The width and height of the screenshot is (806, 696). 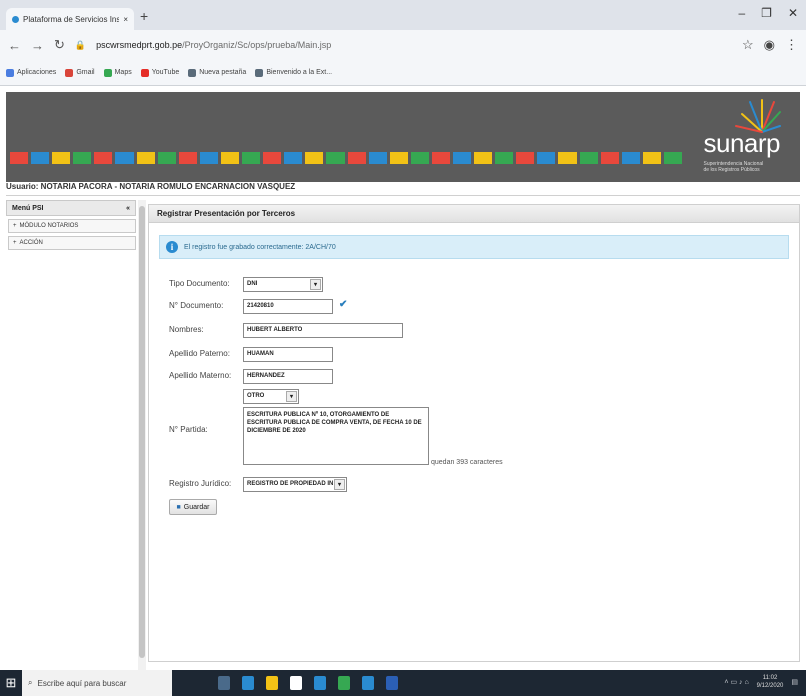 What do you see at coordinates (794, 682) in the screenshot?
I see `notifications-icon: ▤` at bounding box center [794, 682].